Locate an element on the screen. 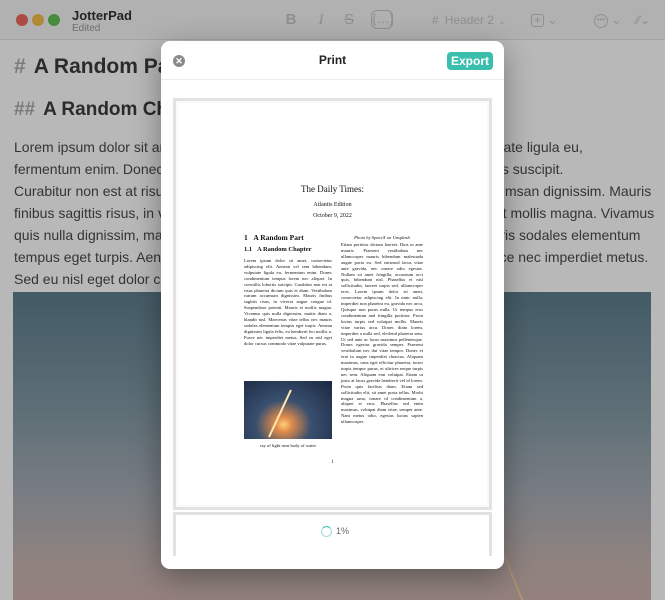 Image resolution: width=665 pixels, height=600 pixels. page-title: The Daily Times: is located at coordinates (332, 189).